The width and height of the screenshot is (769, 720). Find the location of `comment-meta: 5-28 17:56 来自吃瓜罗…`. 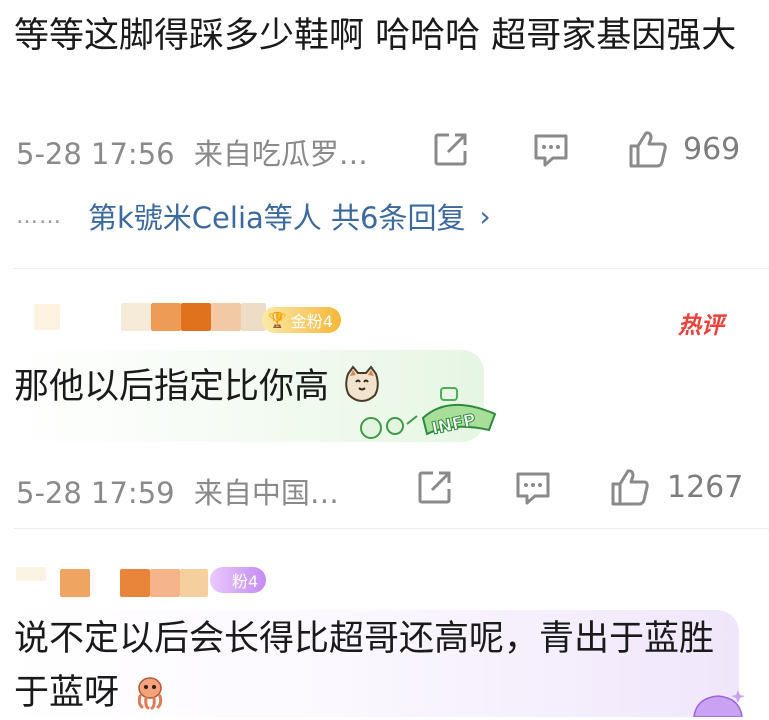

comment-meta: 5-28 17:56 来自吃瓜罗… is located at coordinates (192, 152).